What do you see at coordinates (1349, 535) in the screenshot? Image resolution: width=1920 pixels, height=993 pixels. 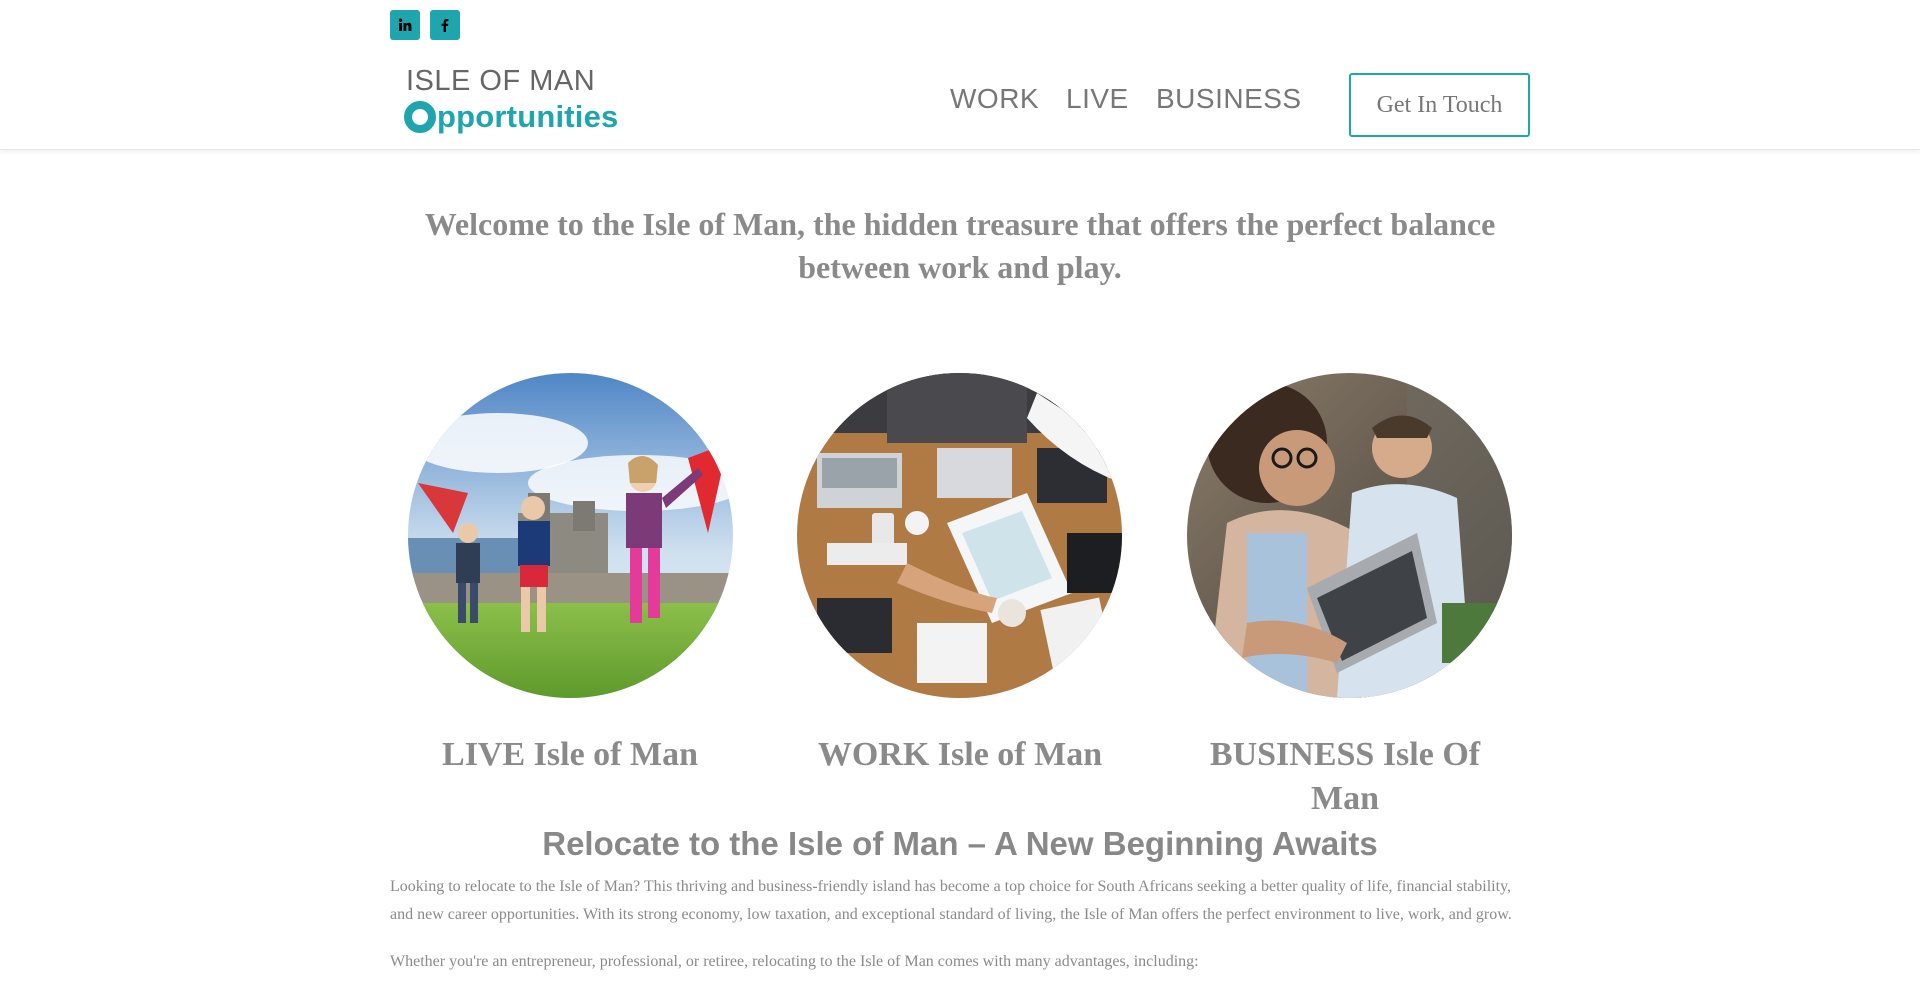 I see `business-image` at bounding box center [1349, 535].